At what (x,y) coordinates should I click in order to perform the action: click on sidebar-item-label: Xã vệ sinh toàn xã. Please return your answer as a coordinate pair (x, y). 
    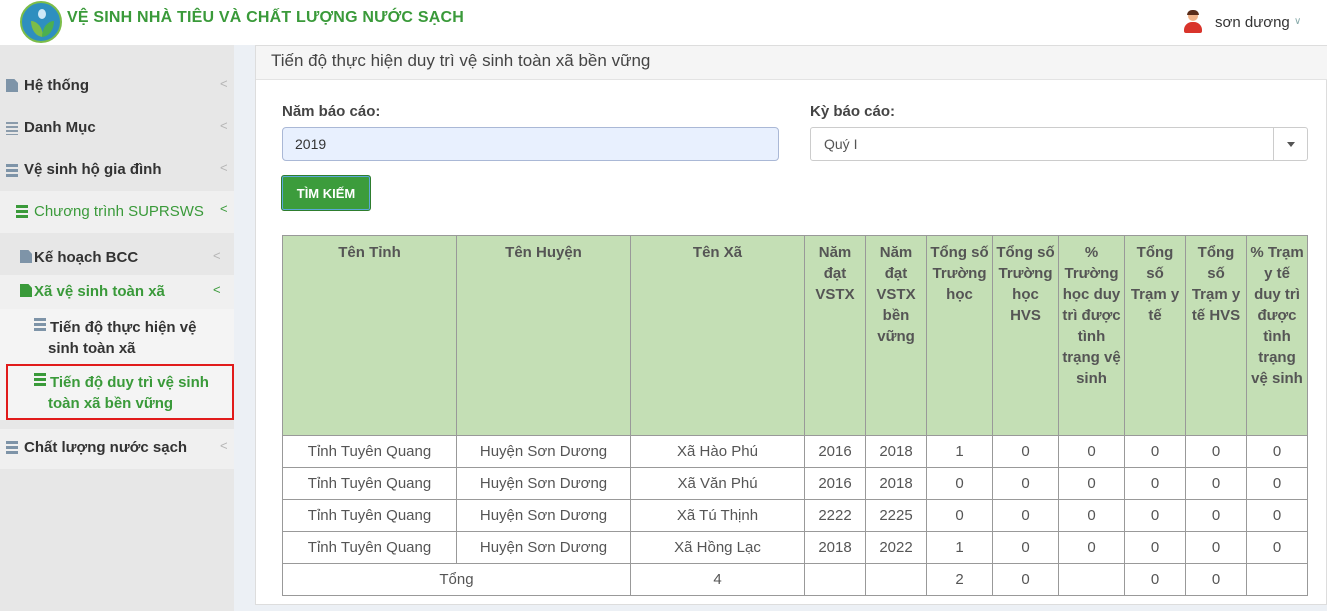
    Looking at the image, I should click on (99, 291).